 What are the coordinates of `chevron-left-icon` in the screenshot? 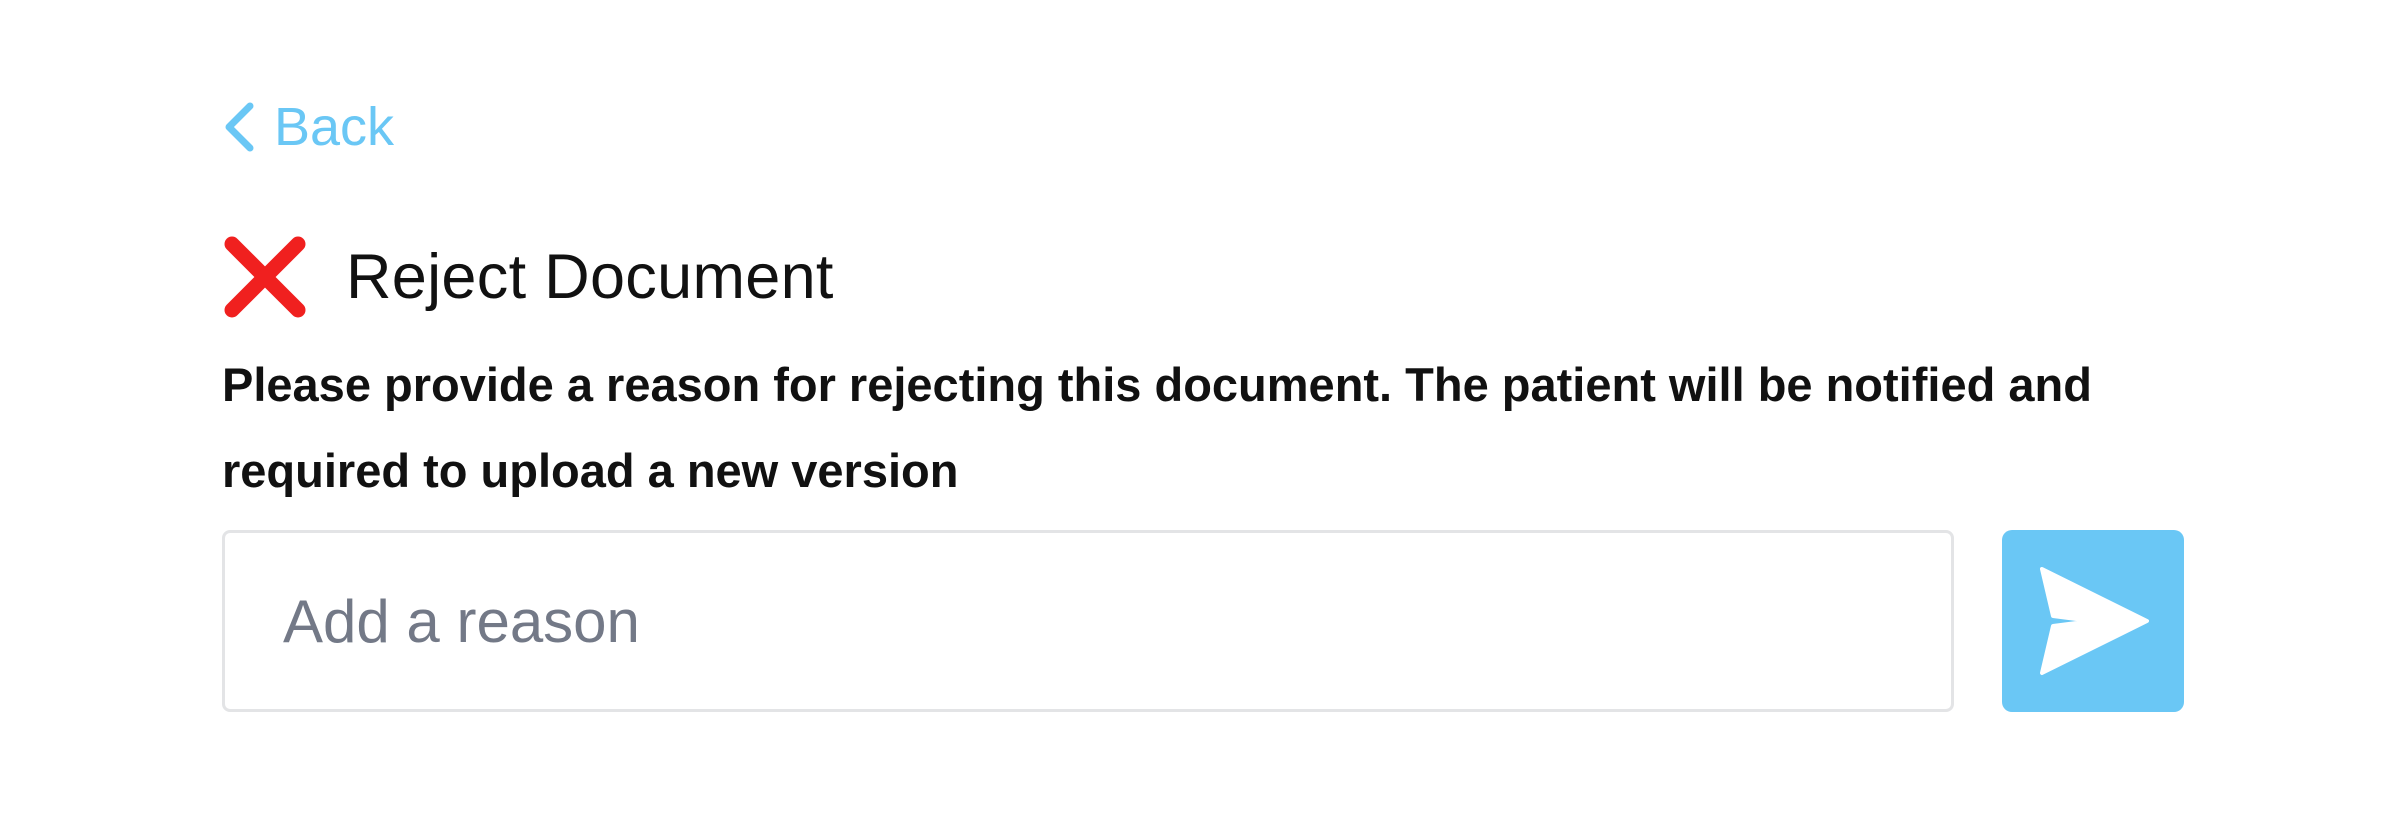 It's located at (239, 127).